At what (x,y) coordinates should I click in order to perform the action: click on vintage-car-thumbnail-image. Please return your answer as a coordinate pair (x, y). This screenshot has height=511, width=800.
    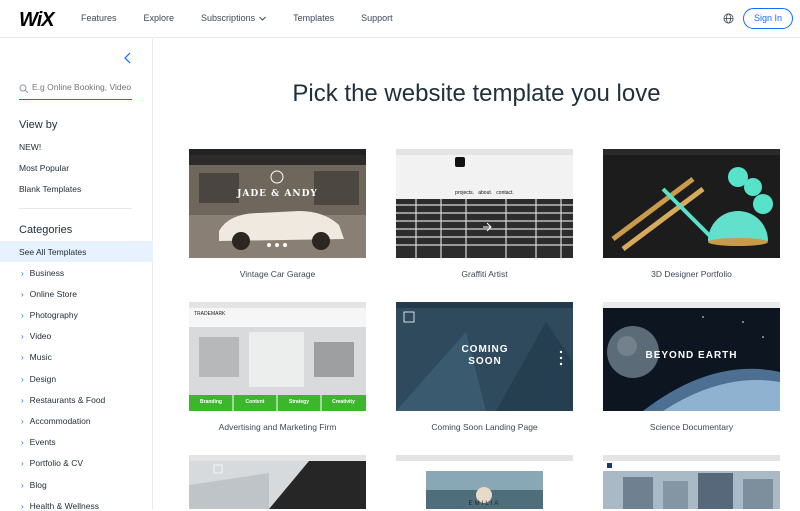
    Looking at the image, I should click on (277, 203).